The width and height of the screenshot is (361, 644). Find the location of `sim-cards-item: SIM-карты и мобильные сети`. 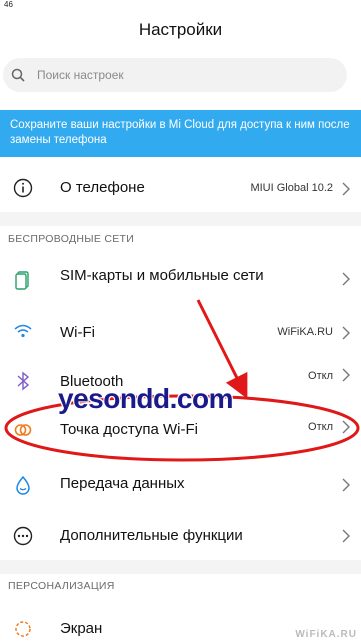

sim-cards-item: SIM-карты и мобильные сети is located at coordinates (180, 280).